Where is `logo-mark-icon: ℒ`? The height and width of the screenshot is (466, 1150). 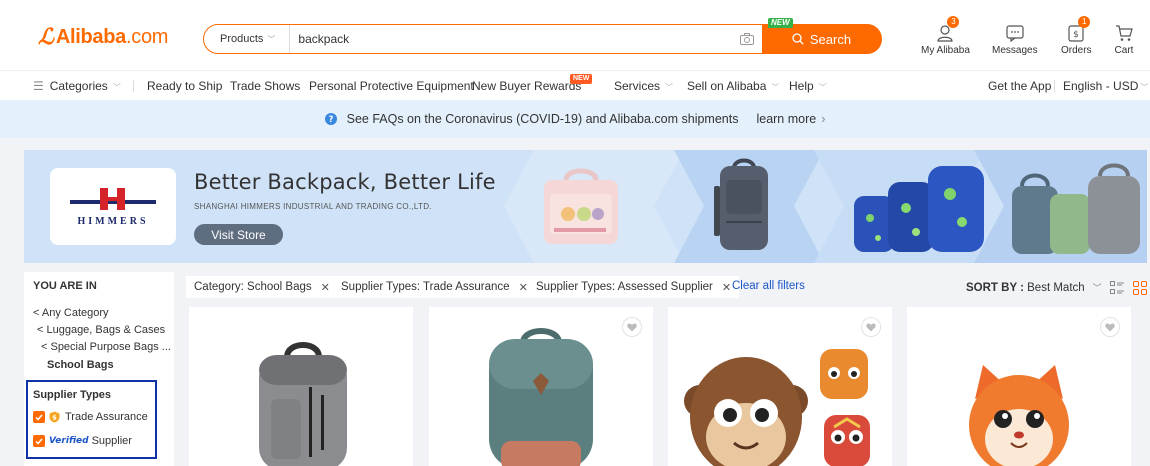 logo-mark-icon: ℒ is located at coordinates (46, 37).